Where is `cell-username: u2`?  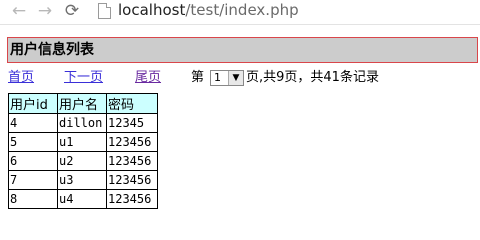
cell-username: u2 is located at coordinates (82, 161).